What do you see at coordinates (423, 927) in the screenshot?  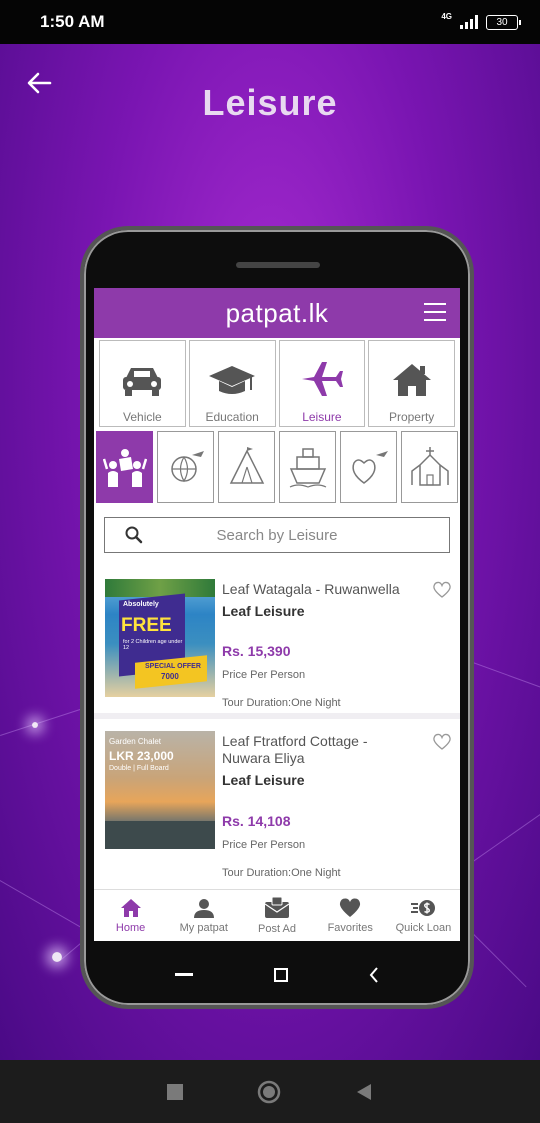 I see `nav-label: Quick Loan` at bounding box center [423, 927].